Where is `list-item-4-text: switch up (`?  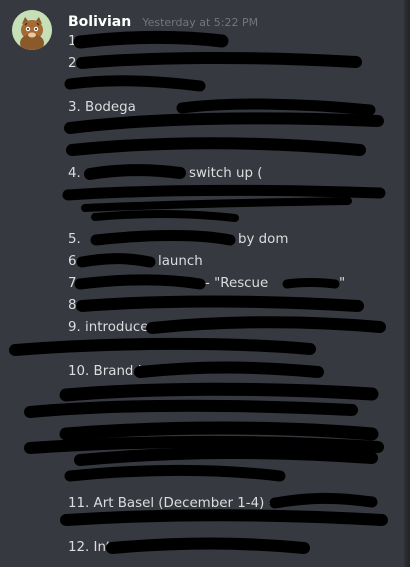 list-item-4-text: switch up ( is located at coordinates (226, 173).